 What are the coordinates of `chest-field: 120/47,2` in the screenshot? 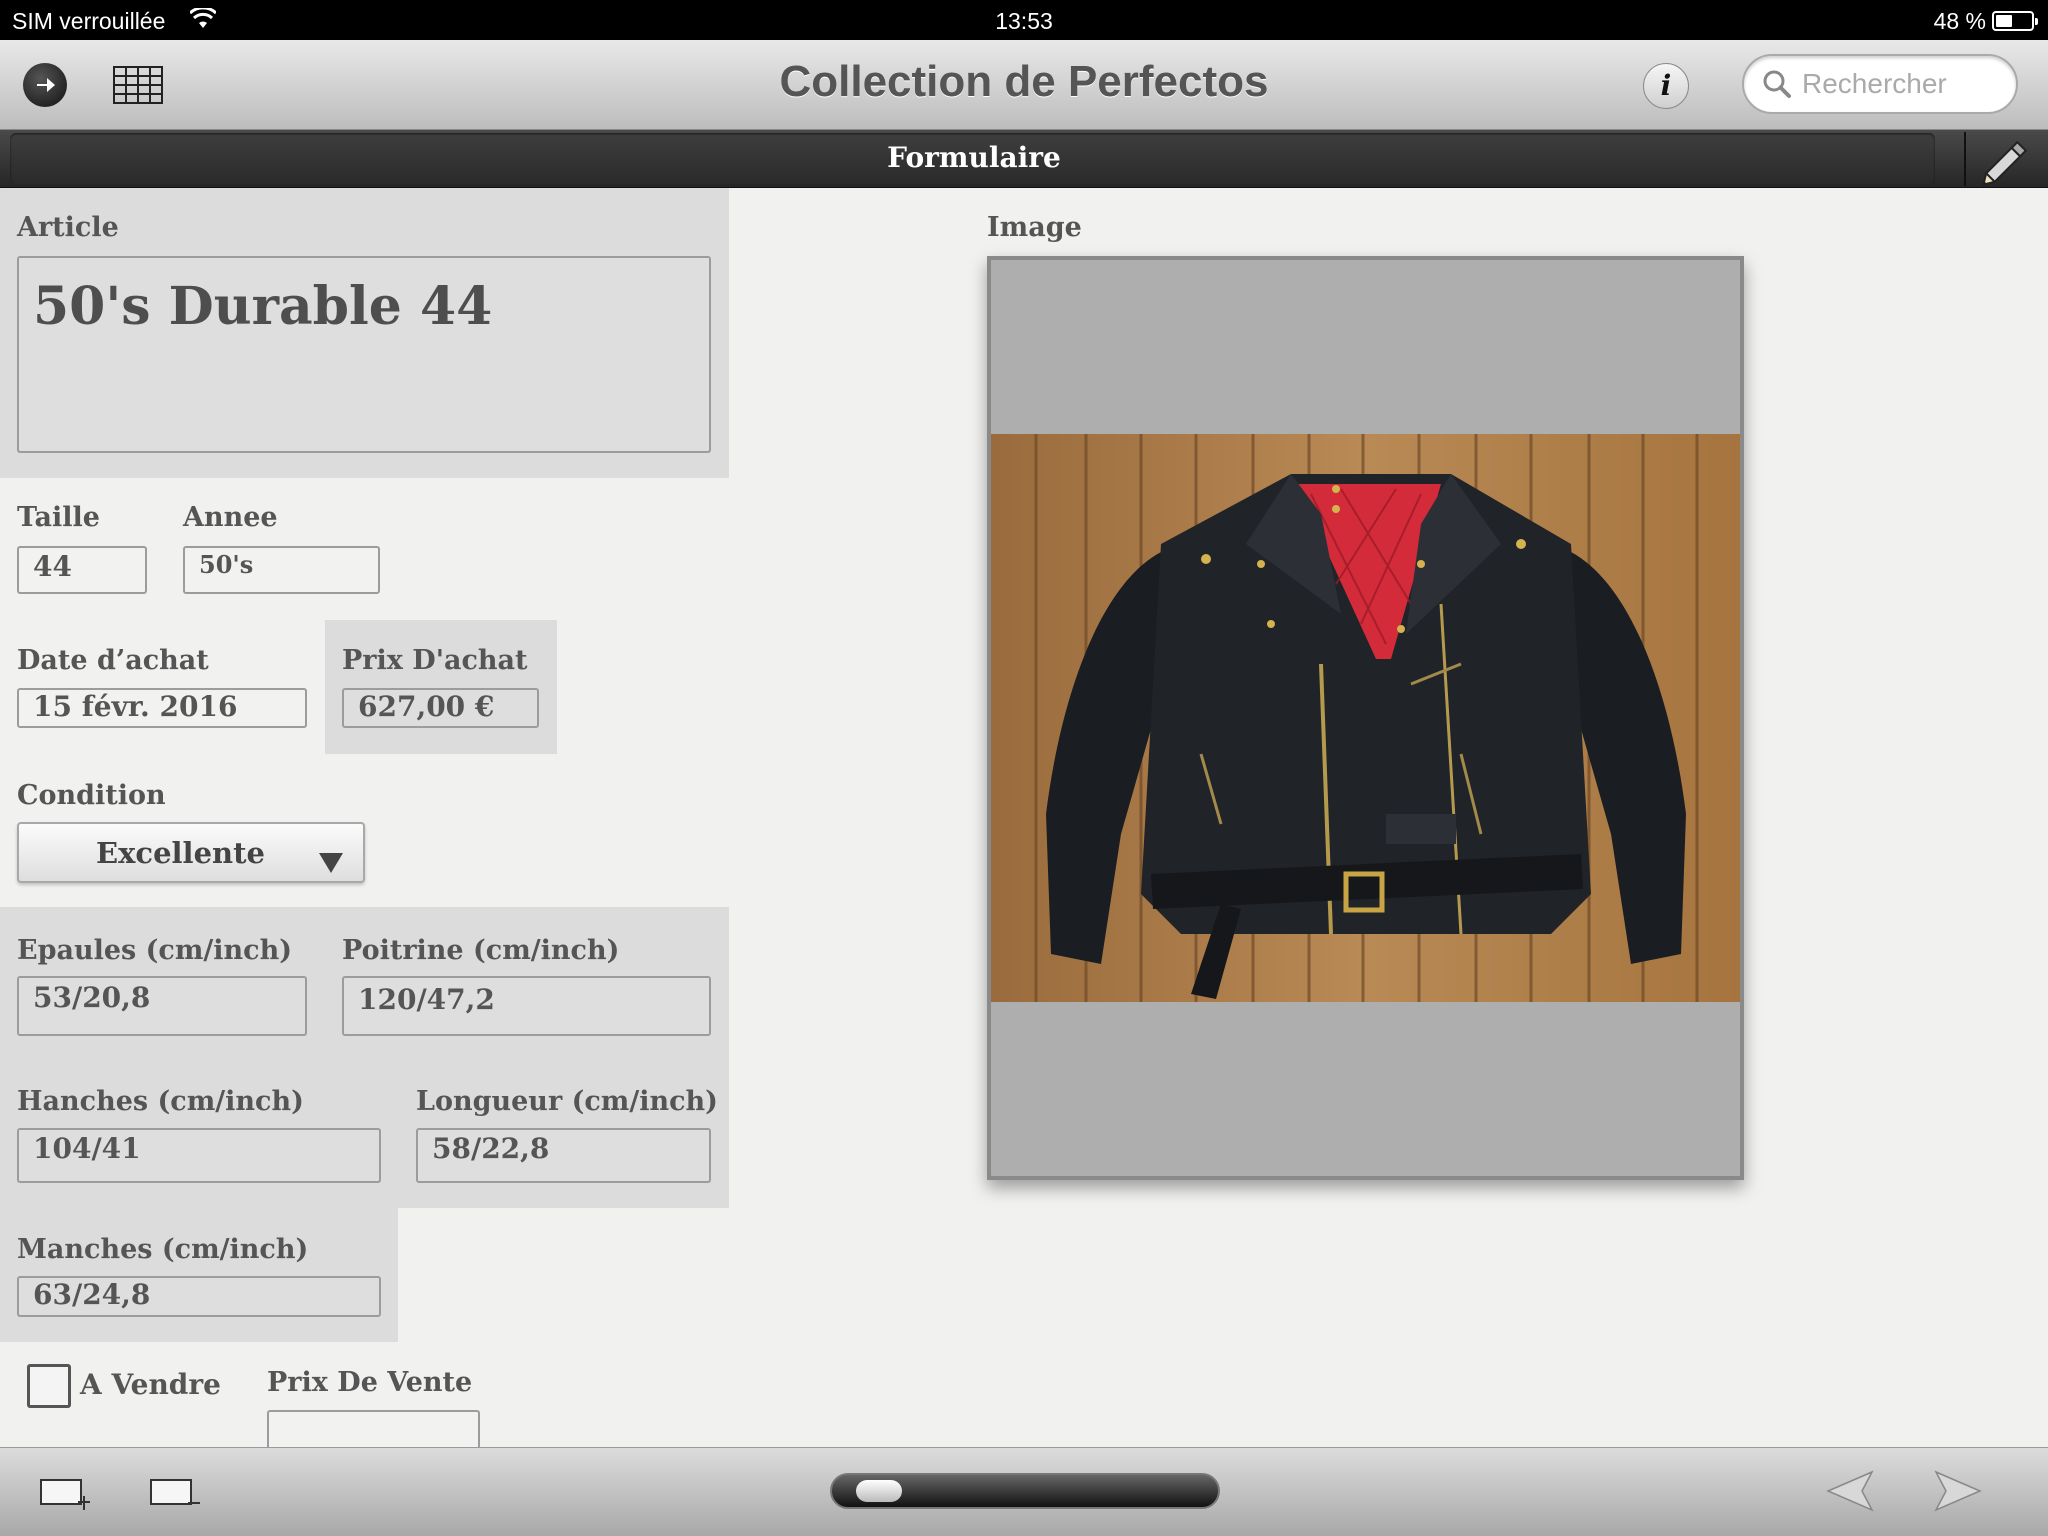 It's located at (526, 1006).